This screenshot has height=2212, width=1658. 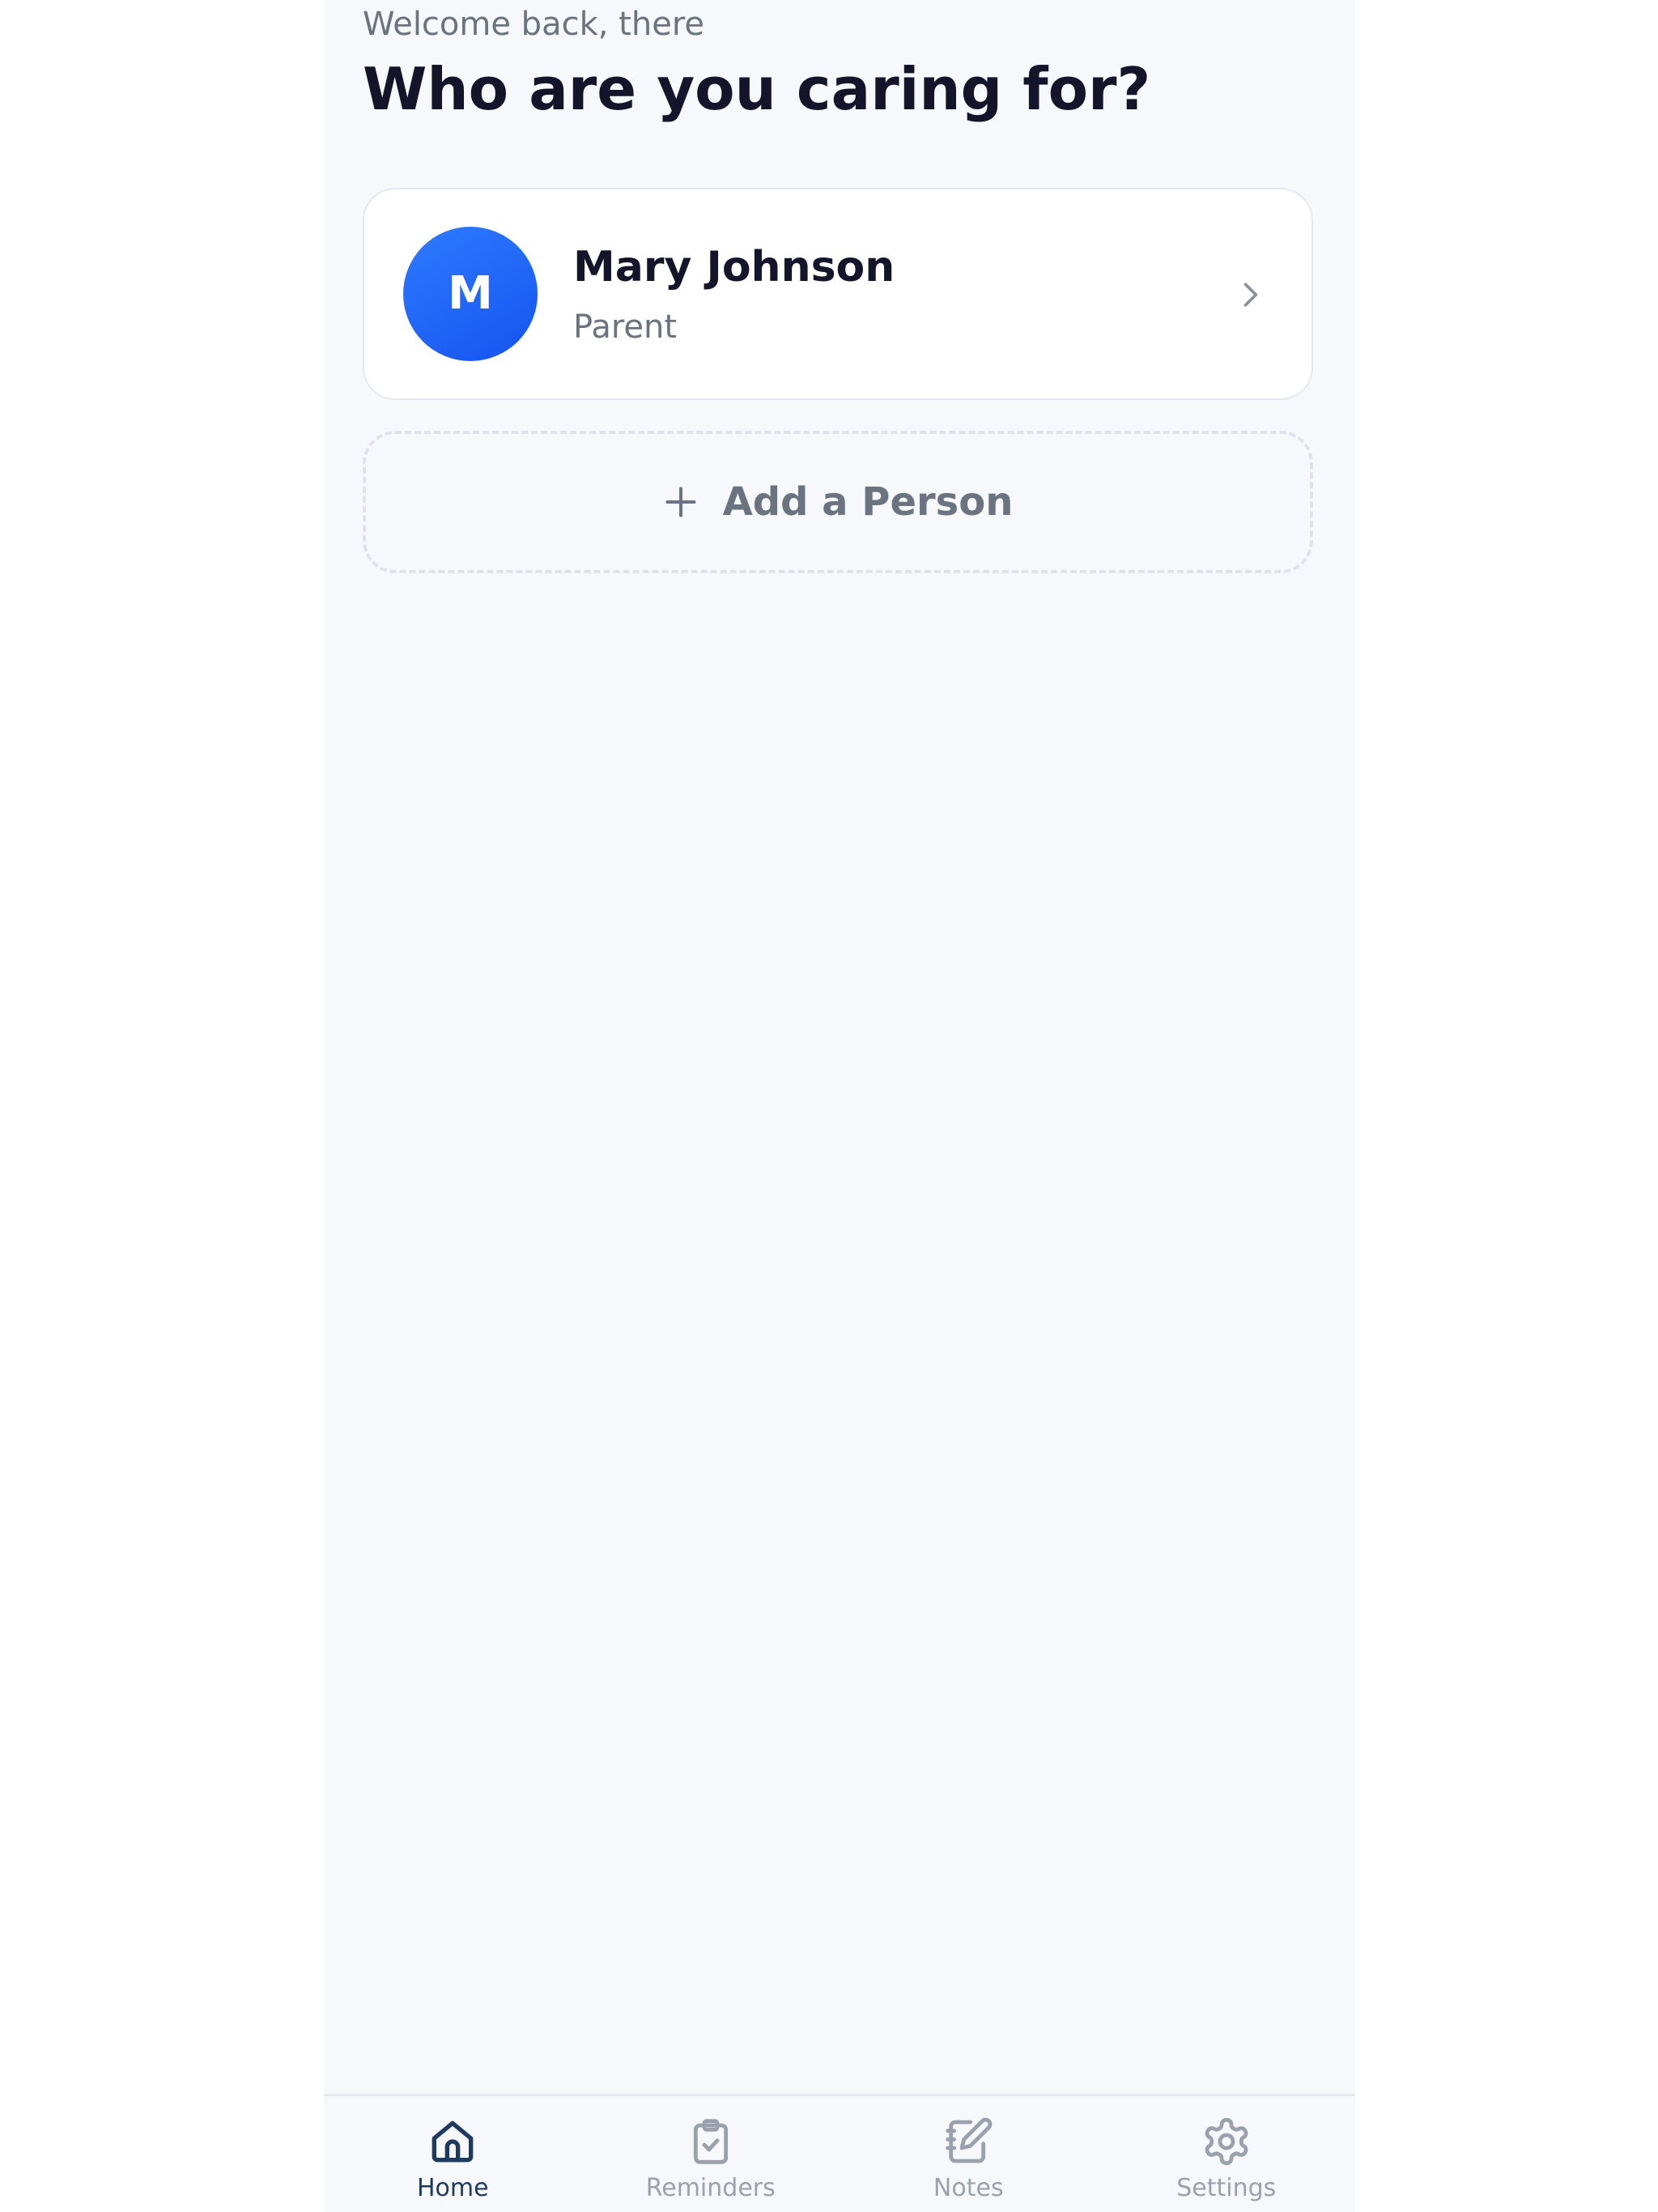 I want to click on nav-label-reminders: Reminders, so click(x=710, y=2188).